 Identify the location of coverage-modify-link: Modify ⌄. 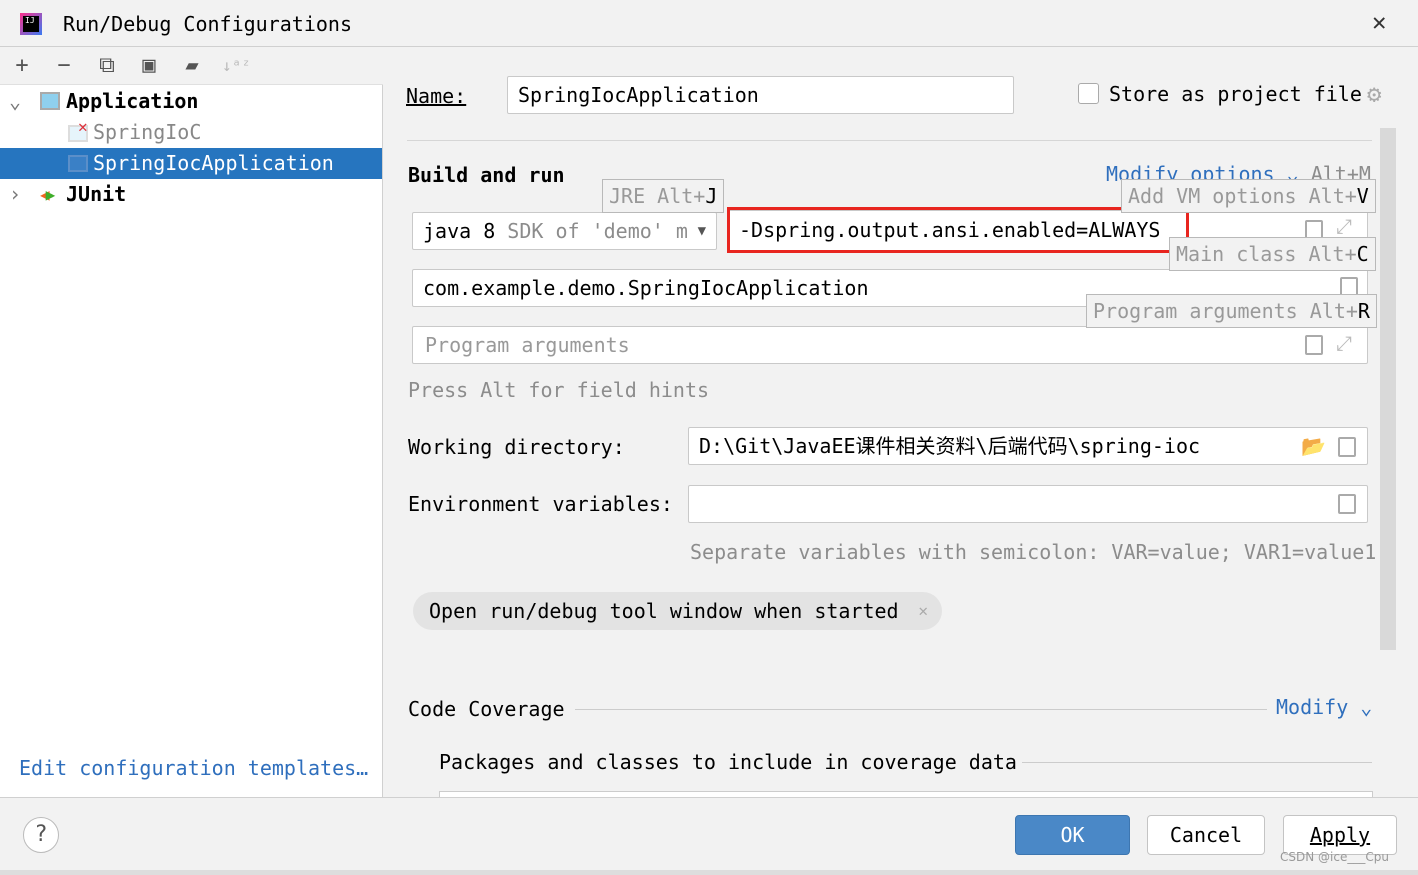
(1324, 707).